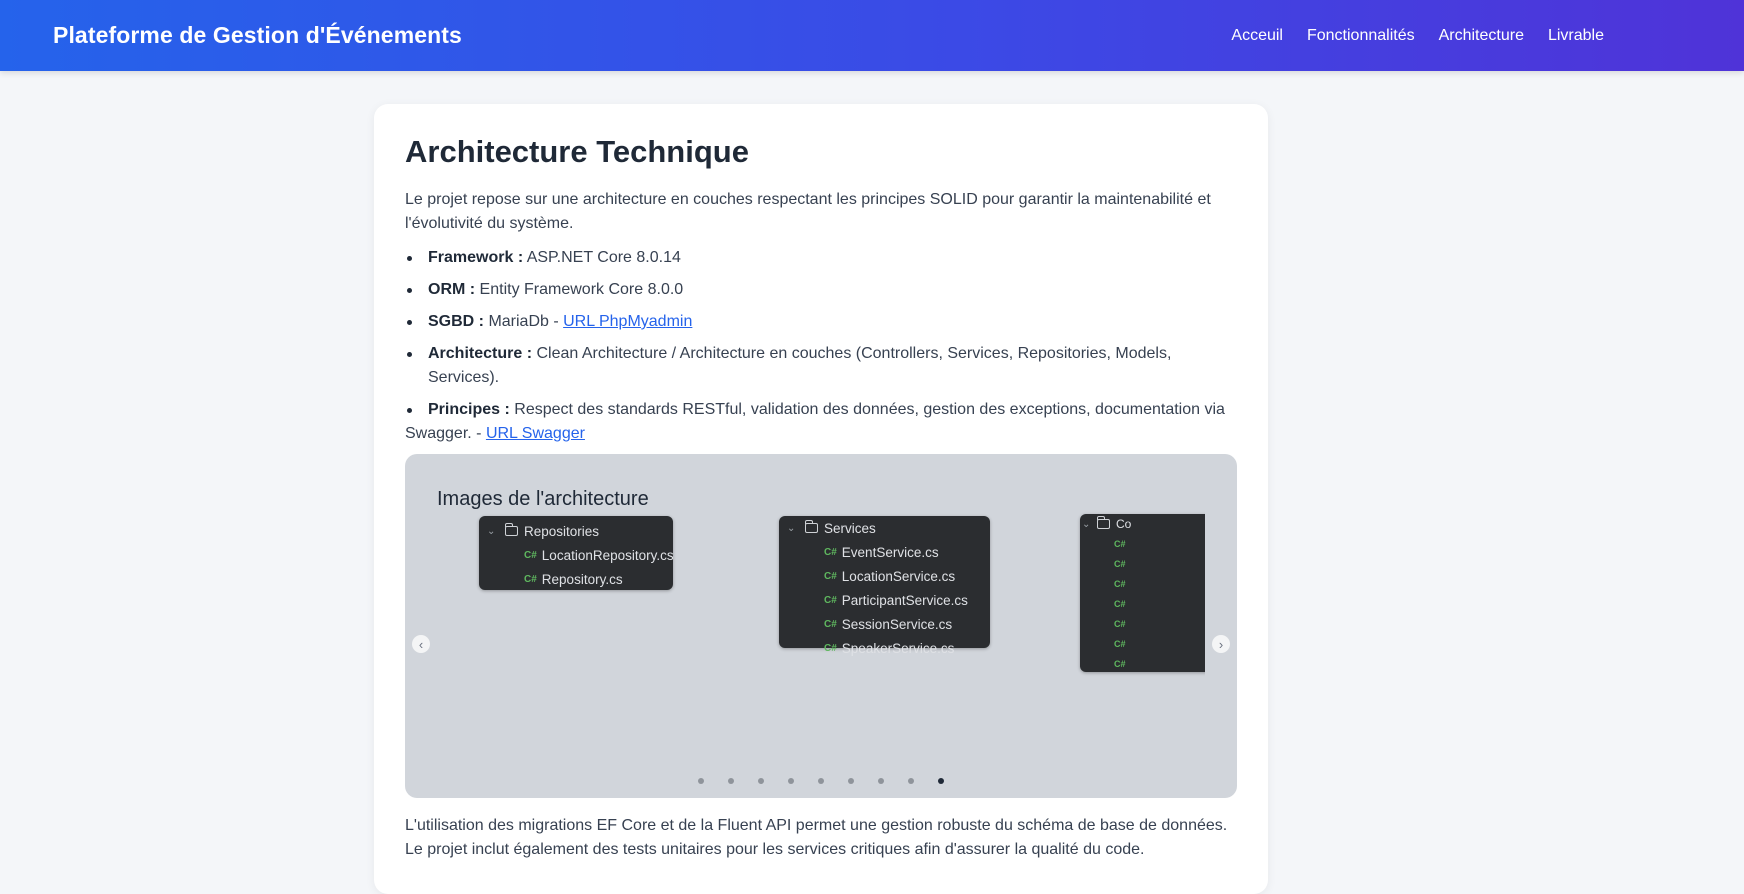 This screenshot has width=1744, height=894. I want to click on feature-text: Entity Framework Core 8.0.0, so click(579, 289).